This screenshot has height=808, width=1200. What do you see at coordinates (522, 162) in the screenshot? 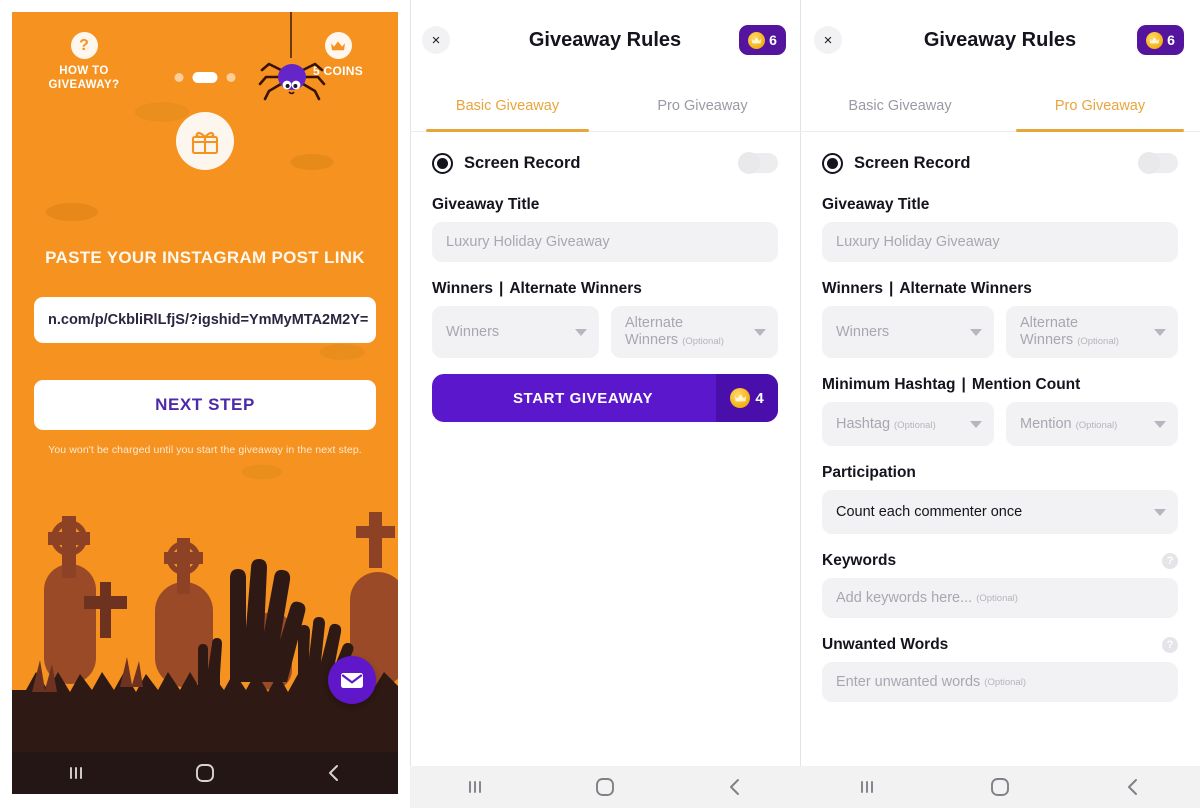
I see `screen-record-label: Screen Record` at bounding box center [522, 162].